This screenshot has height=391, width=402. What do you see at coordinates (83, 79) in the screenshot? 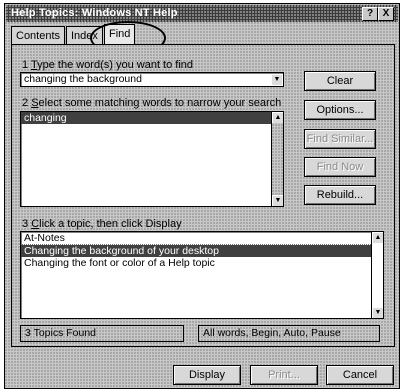
I see `find-words-value: changing the background` at bounding box center [83, 79].